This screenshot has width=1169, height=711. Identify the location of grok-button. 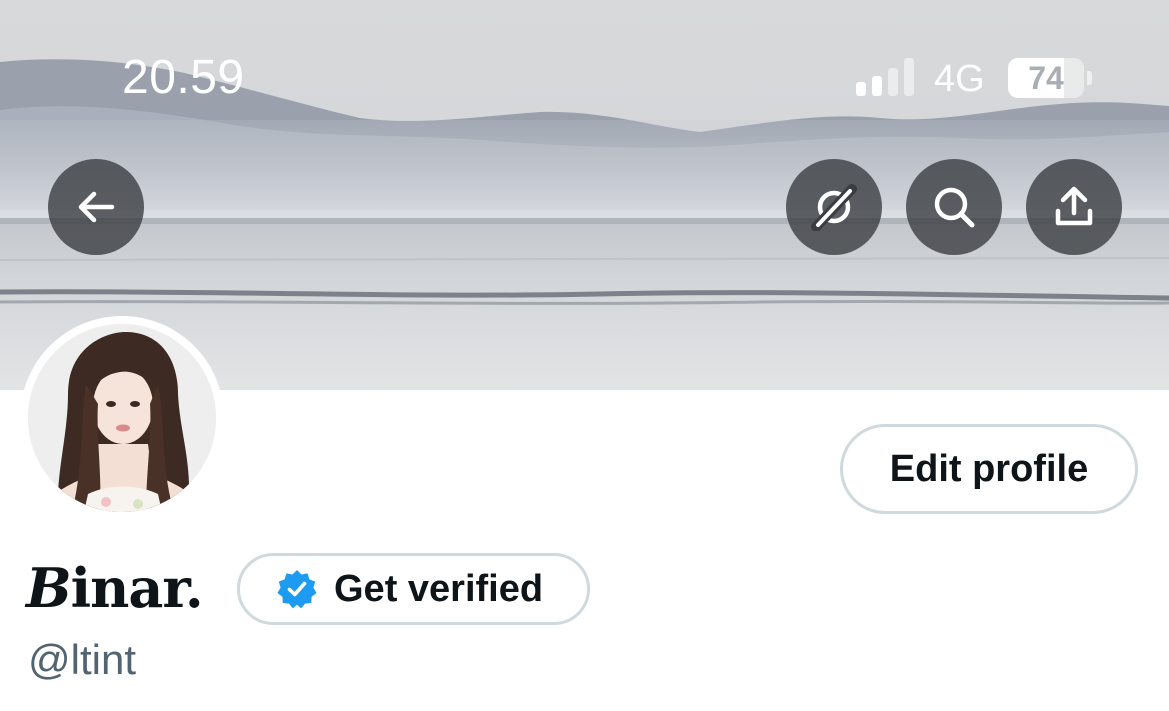
(834, 207).